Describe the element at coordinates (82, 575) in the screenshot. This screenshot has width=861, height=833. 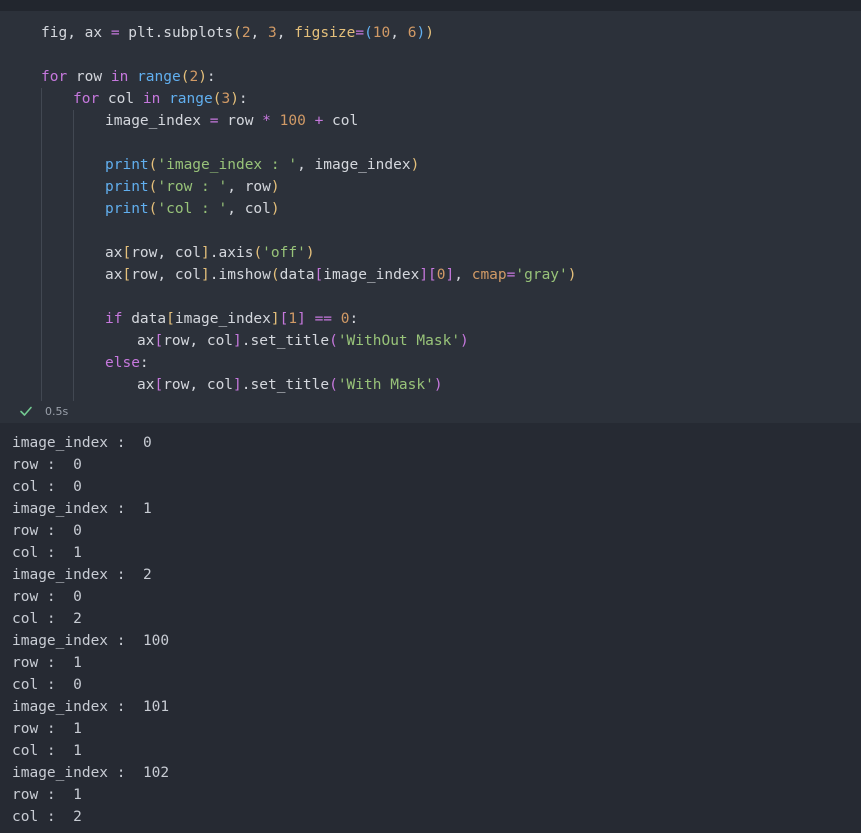
I see `output-line: image_index : 2` at that location.